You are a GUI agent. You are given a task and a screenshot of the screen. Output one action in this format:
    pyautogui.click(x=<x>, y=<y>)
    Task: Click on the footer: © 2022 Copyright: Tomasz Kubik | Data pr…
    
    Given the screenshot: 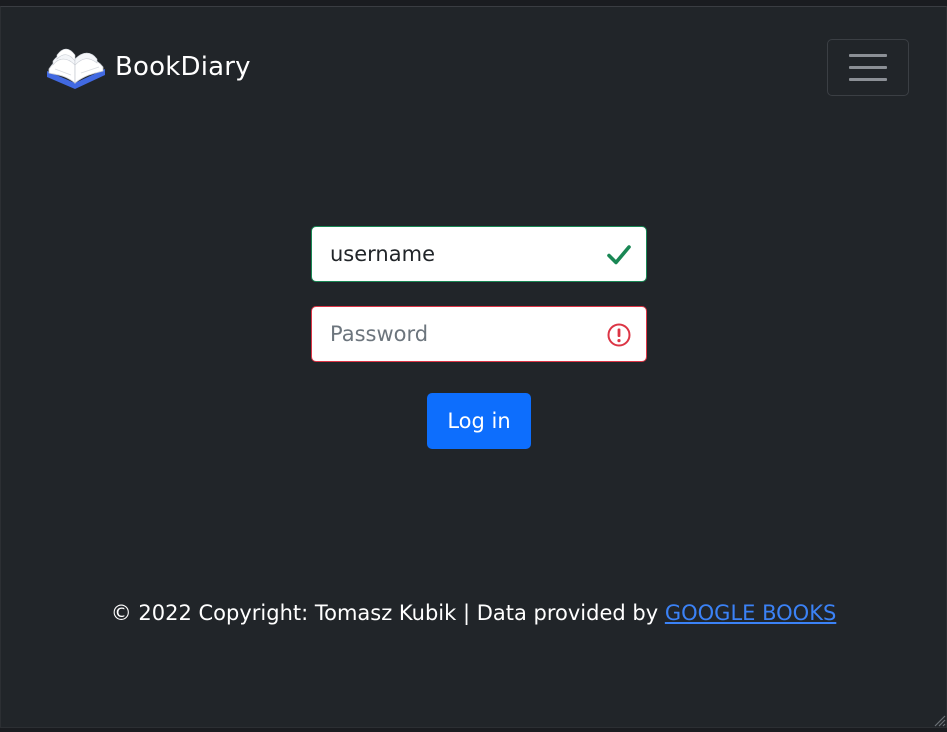 What is the action you would take?
    pyautogui.click(x=473, y=613)
    